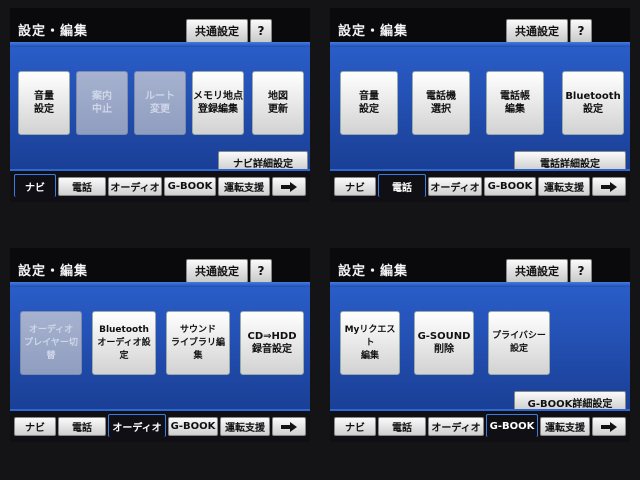 This screenshot has height=480, width=640. What do you see at coordinates (51, 343) in the screenshot?
I see `tile-audio-player-switch: オーディオ プレイヤー切替` at bounding box center [51, 343].